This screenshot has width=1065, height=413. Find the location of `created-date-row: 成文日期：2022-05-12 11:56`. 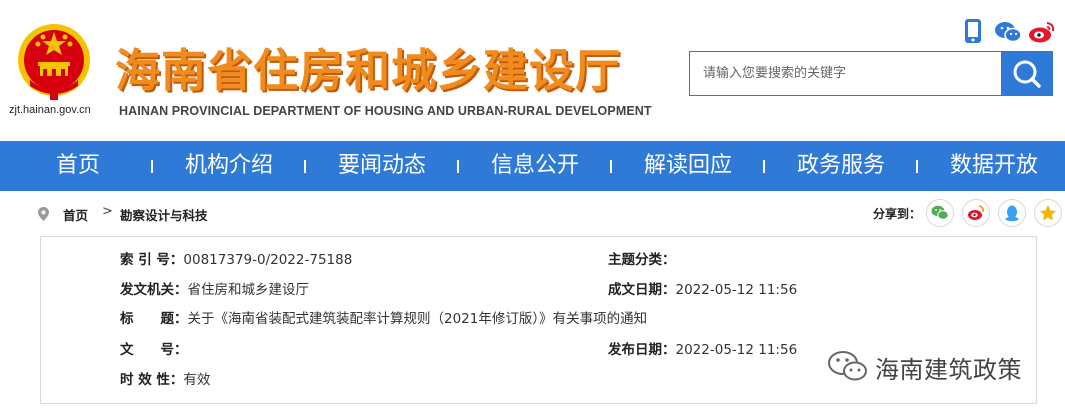

created-date-row: 成文日期：2022-05-12 11:56 is located at coordinates (702, 288).